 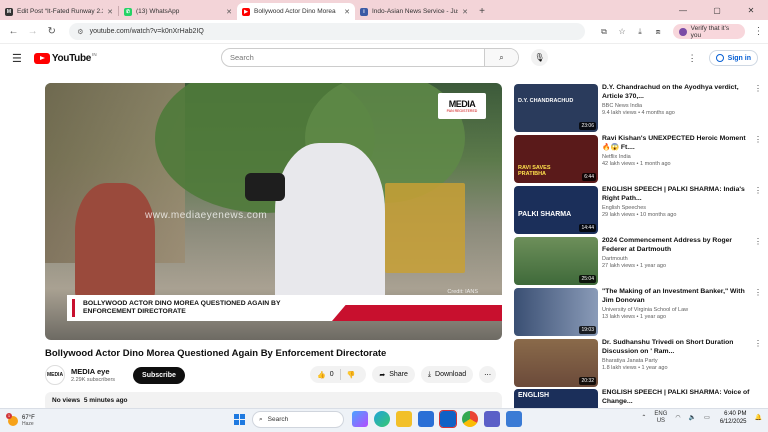 What do you see at coordinates (556, 398) in the screenshot?
I see `recommendation-thumbnail: ENGLISH` at bounding box center [556, 398].